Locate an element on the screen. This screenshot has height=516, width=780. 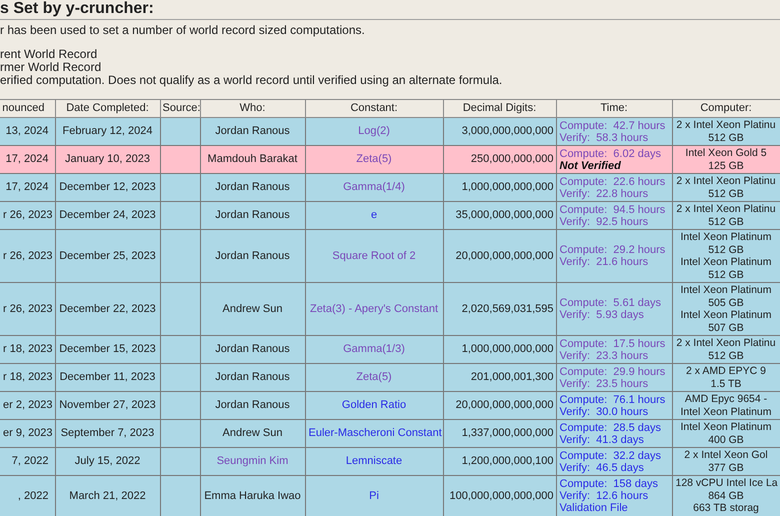
table-cell: 20,000,000,000,000 is located at coordinates (505, 256).